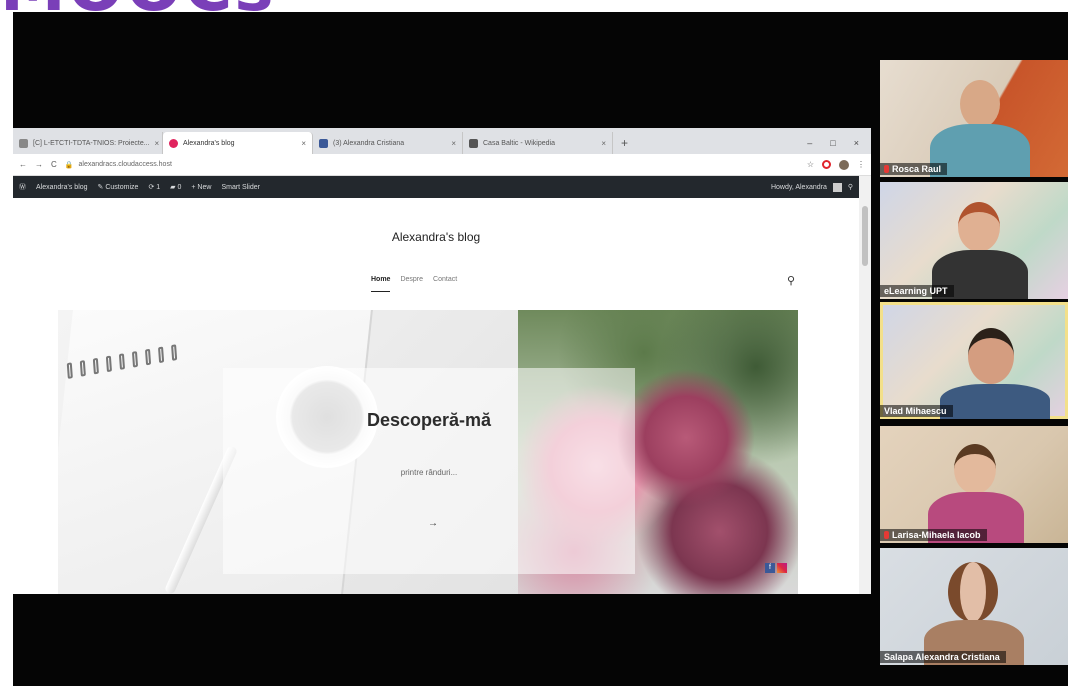 The height and width of the screenshot is (686, 1068). I want to click on admin-avatar, so click(837, 187).